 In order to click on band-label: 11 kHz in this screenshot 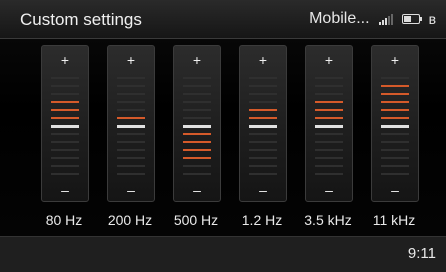, I will do `click(394, 220)`.